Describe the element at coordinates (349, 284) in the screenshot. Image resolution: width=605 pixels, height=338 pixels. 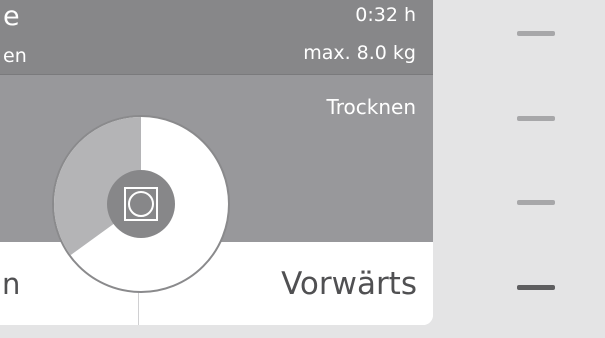
I see `forward-button-label: Vorwärts` at that location.